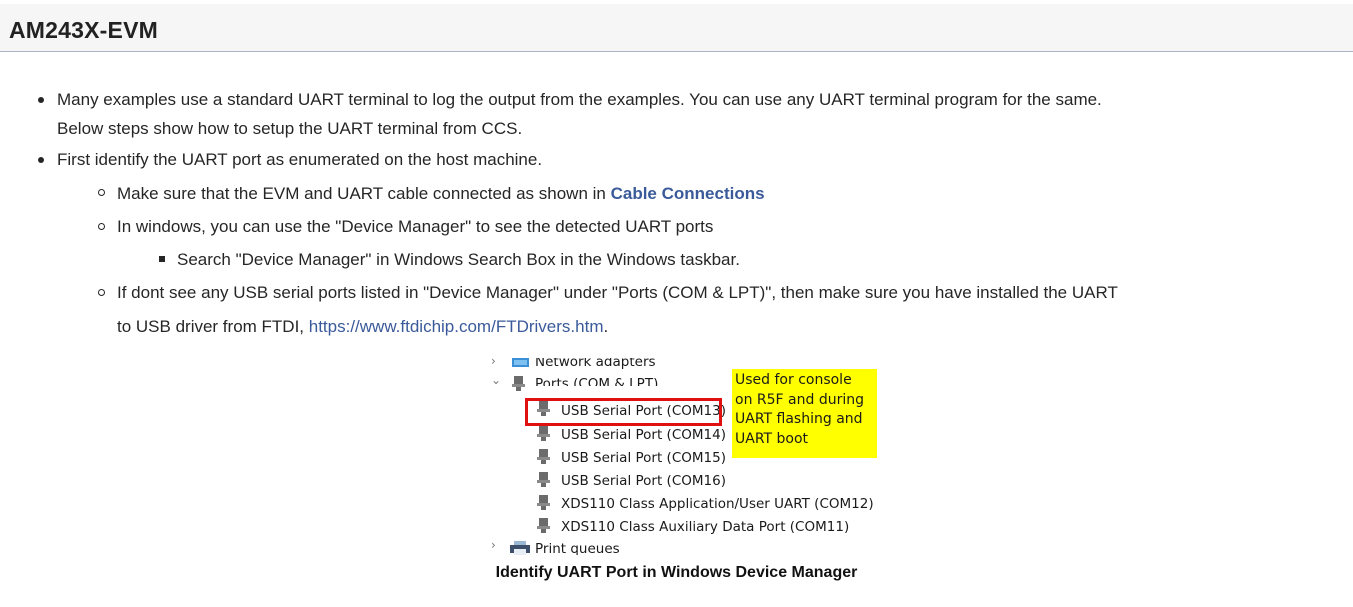 This screenshot has height=607, width=1353. Describe the element at coordinates (162, 259) in the screenshot. I see `bullet-square` at that location.